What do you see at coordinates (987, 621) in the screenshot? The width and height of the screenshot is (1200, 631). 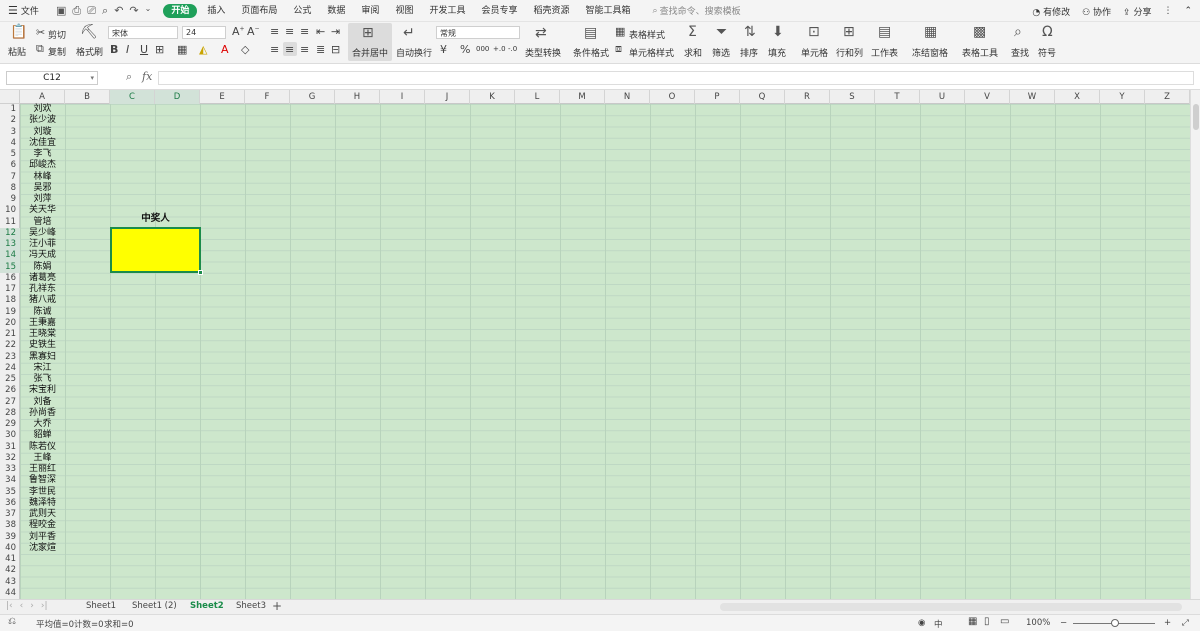 I see `page-layout-view-icon: ▯` at bounding box center [987, 621].